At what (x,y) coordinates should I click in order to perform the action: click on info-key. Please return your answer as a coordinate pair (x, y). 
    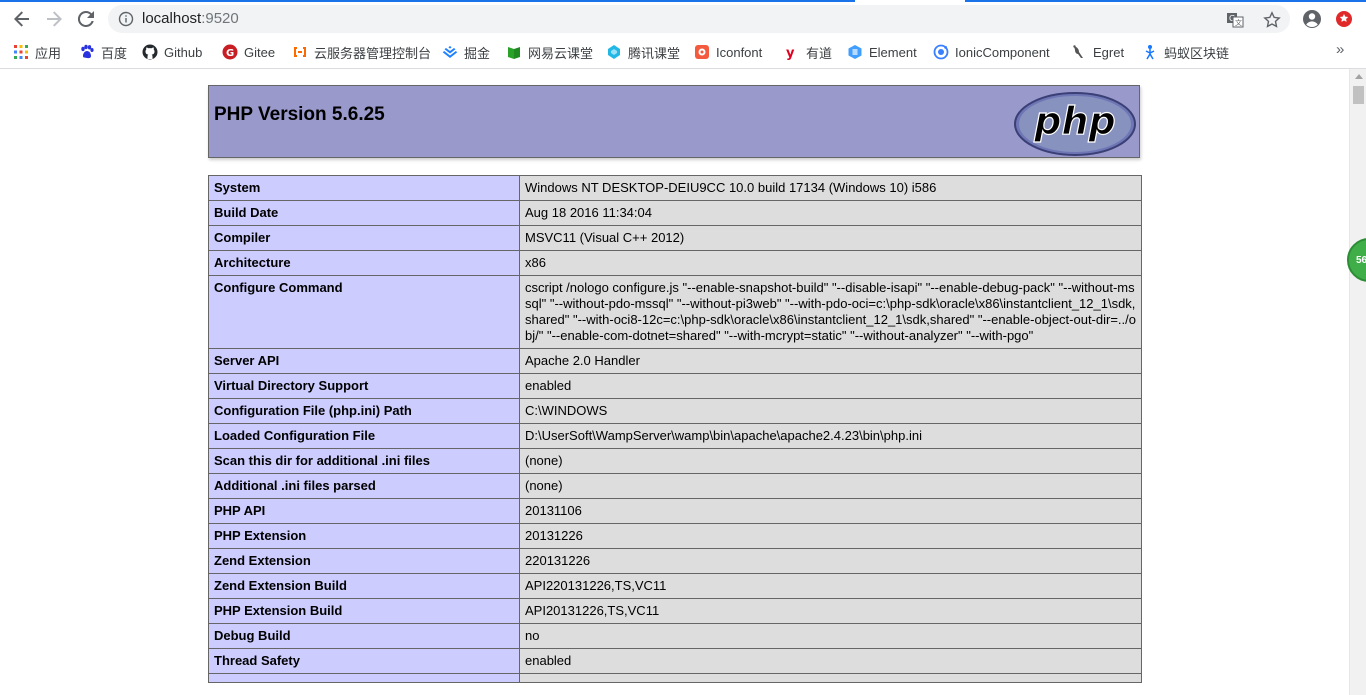
    Looking at the image, I should click on (364, 678).